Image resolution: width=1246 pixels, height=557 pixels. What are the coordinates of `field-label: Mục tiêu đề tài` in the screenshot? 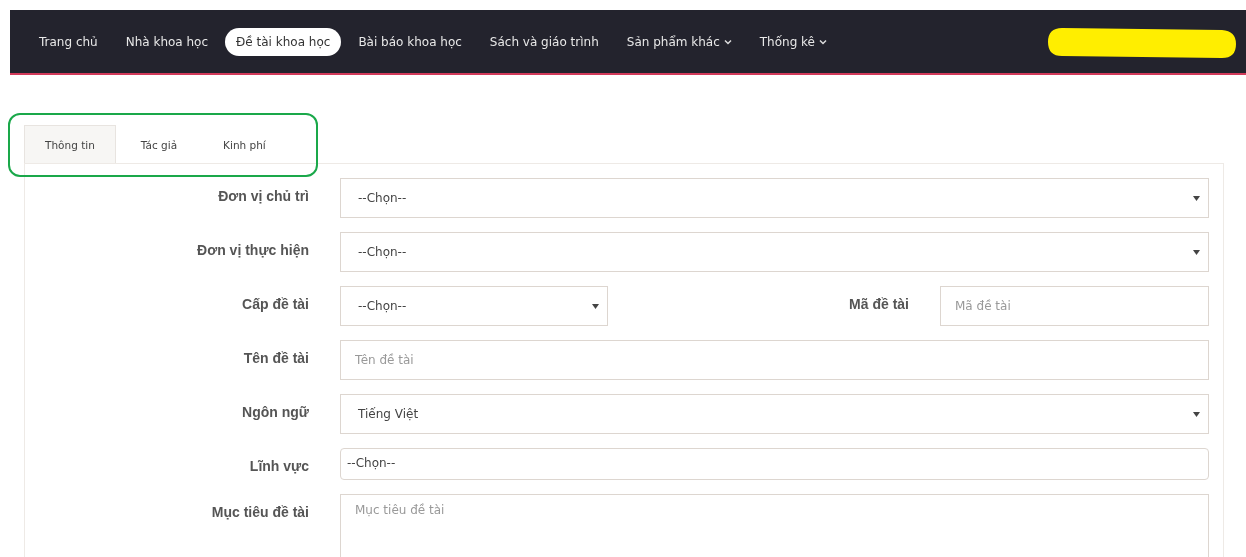 It's located at (259, 511).